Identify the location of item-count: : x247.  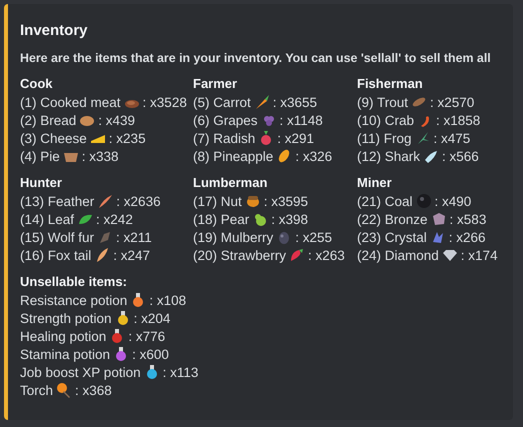
(131, 255).